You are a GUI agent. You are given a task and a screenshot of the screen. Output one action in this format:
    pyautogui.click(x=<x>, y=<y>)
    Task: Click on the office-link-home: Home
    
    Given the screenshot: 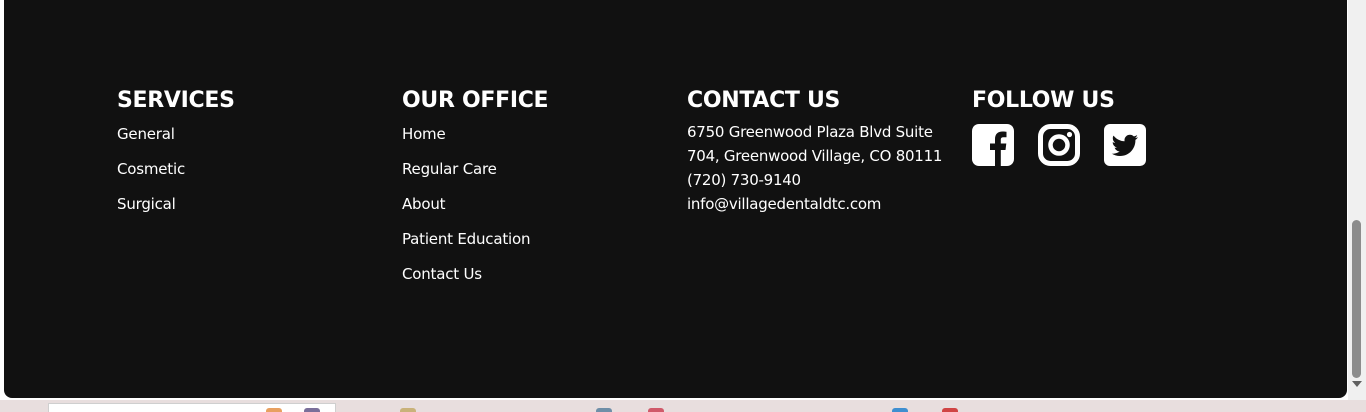 What is the action you would take?
    pyautogui.click(x=424, y=134)
    